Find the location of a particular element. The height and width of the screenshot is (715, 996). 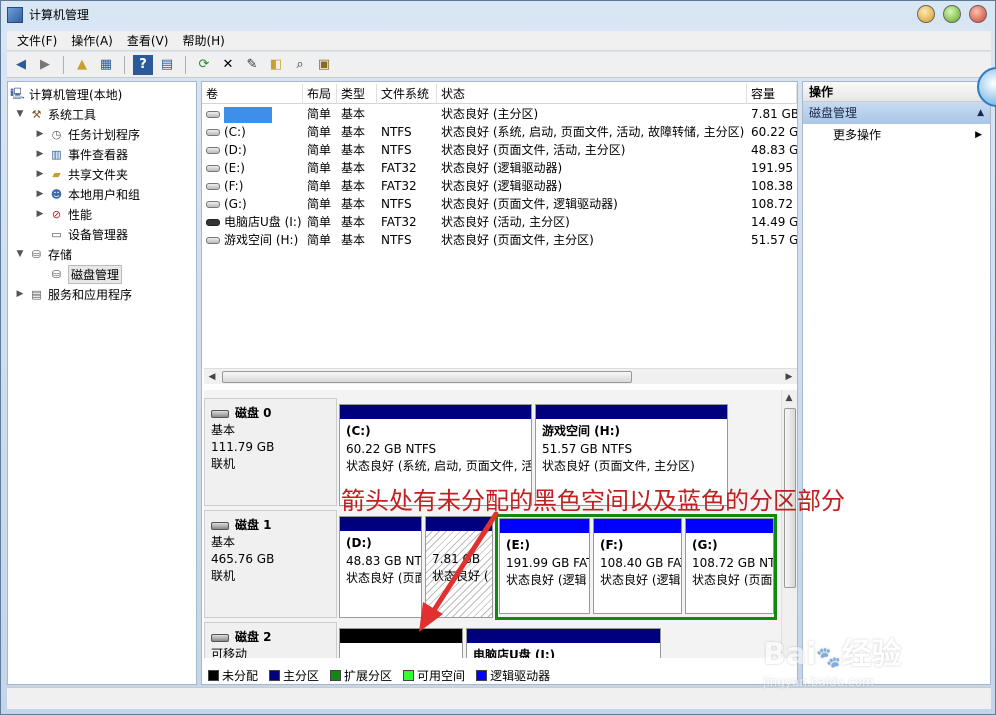

disk-2-label: 磁盘 2 可移动 is located at coordinates (270, 640).